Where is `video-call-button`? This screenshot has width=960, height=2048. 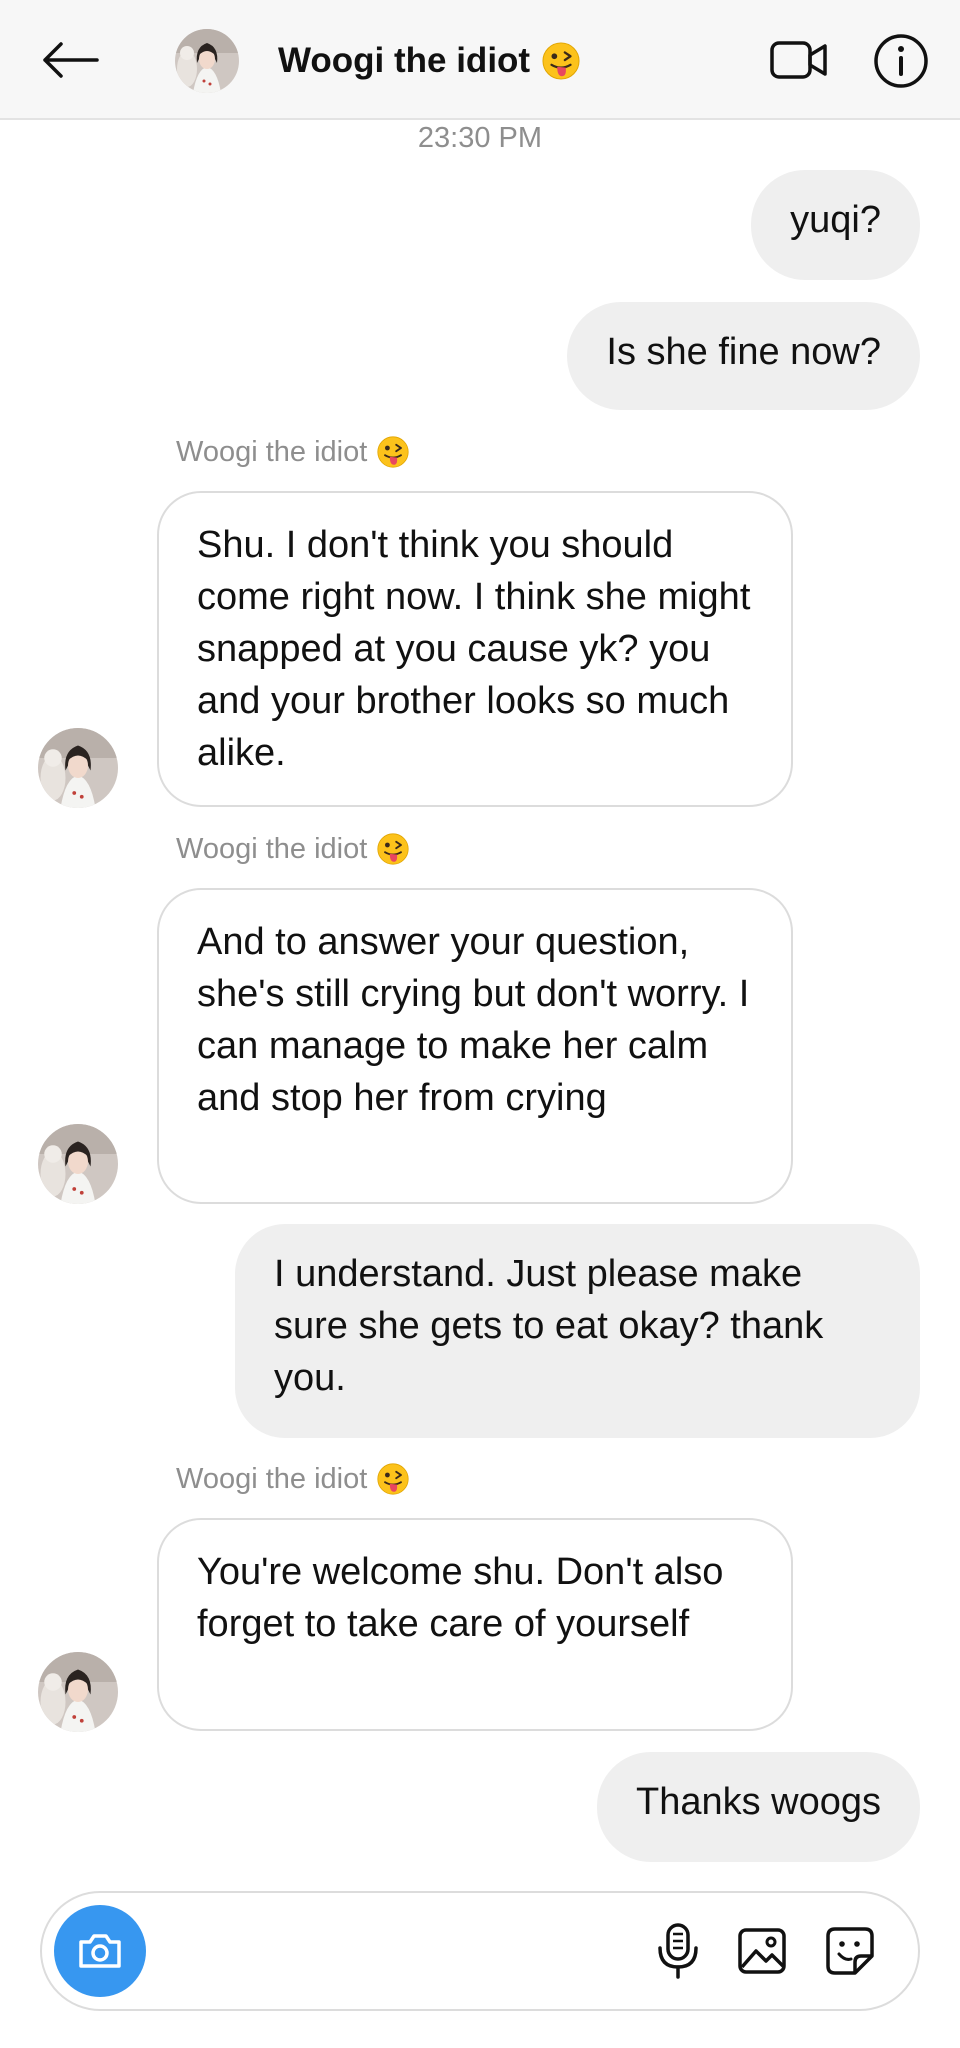 video-call-button is located at coordinates (799, 60).